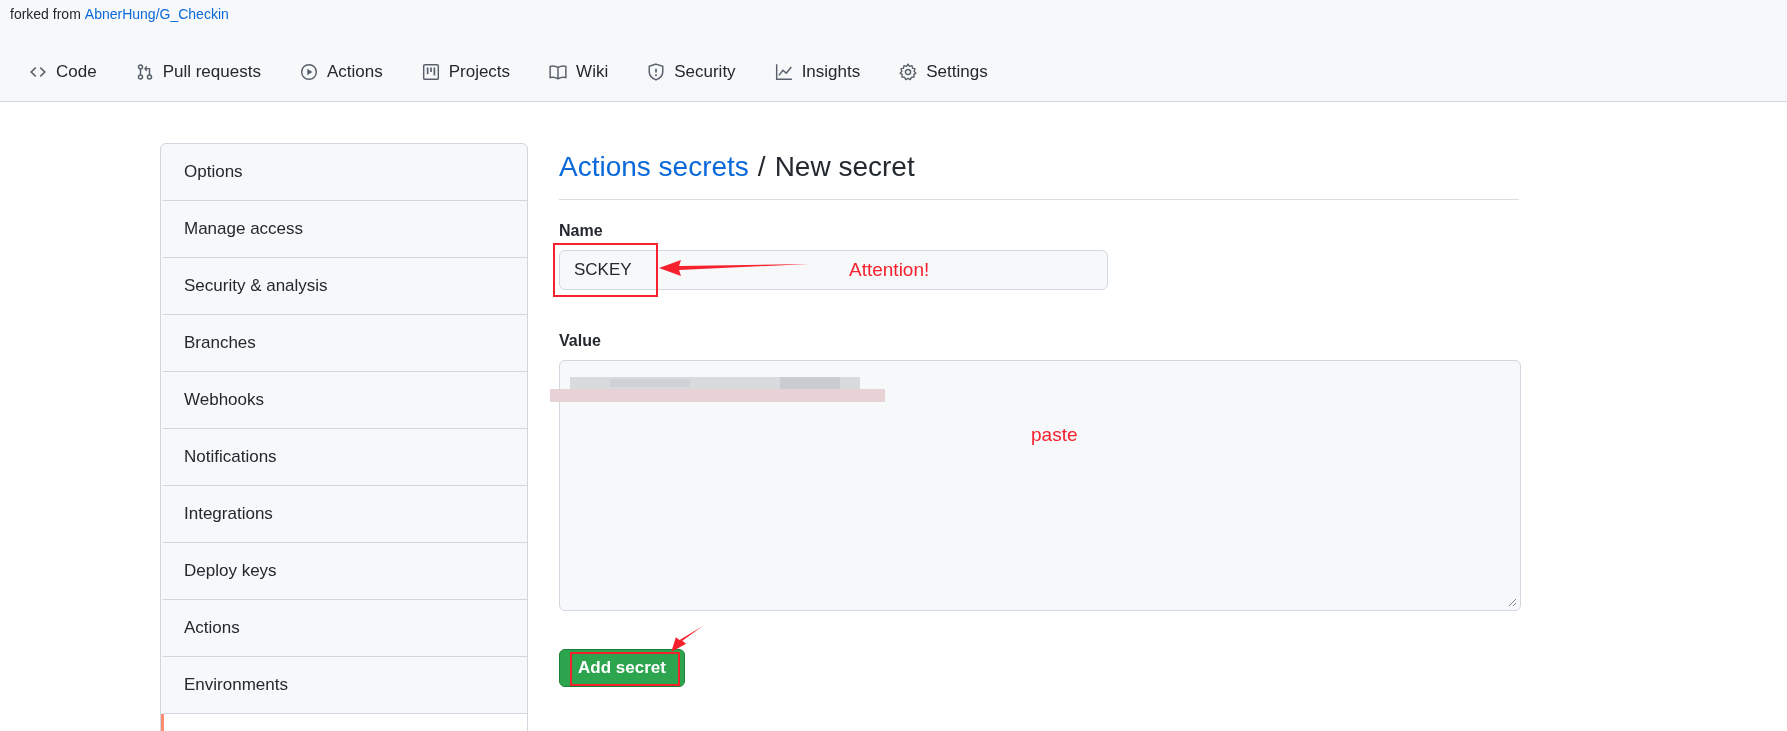  I want to click on repo-tab: Insights, so click(818, 74).